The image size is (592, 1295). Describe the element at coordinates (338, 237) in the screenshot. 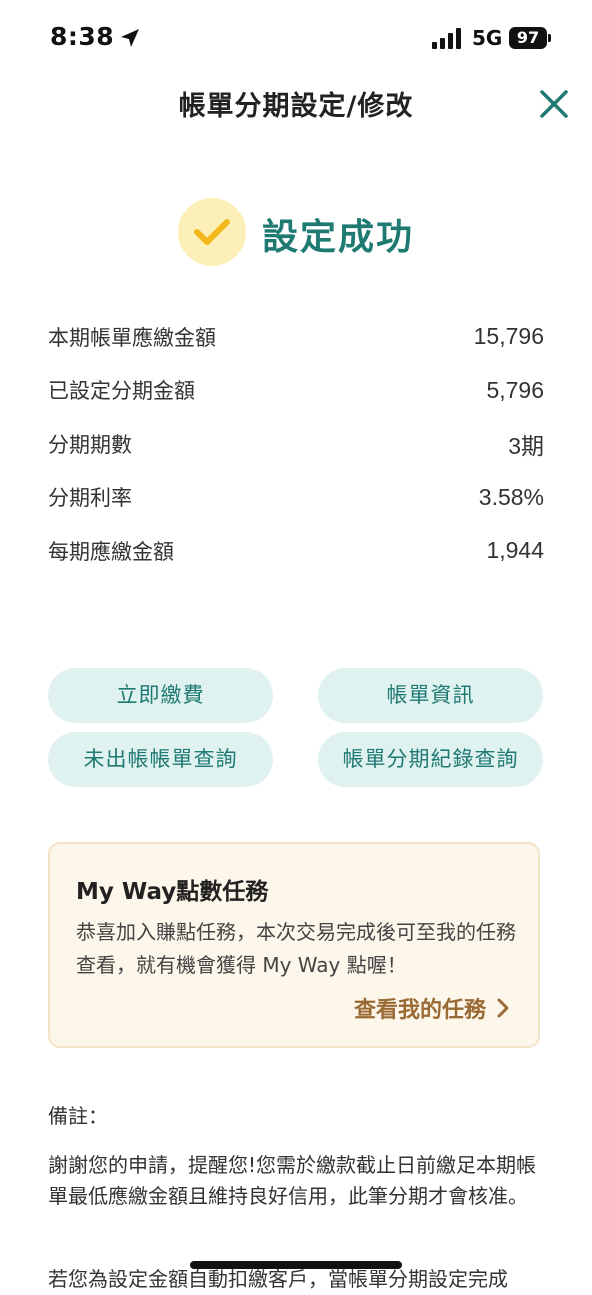

I see `success-message: 設定成功` at that location.